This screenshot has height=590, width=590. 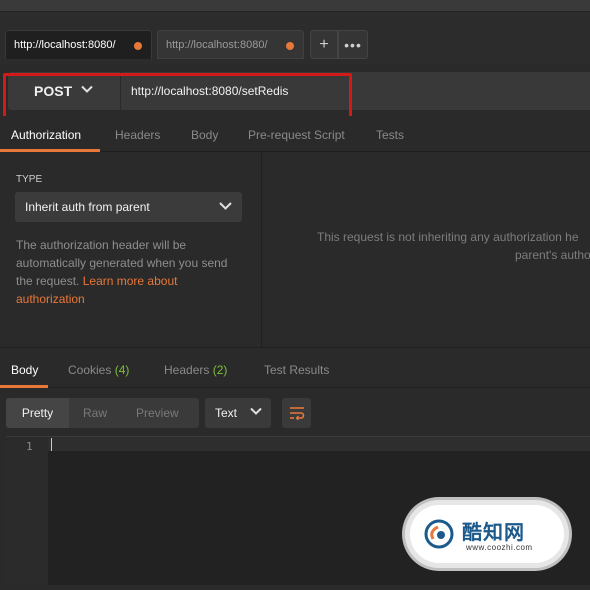 I want to click on inherit-message-line: parent's autho, so click(x=552, y=255).